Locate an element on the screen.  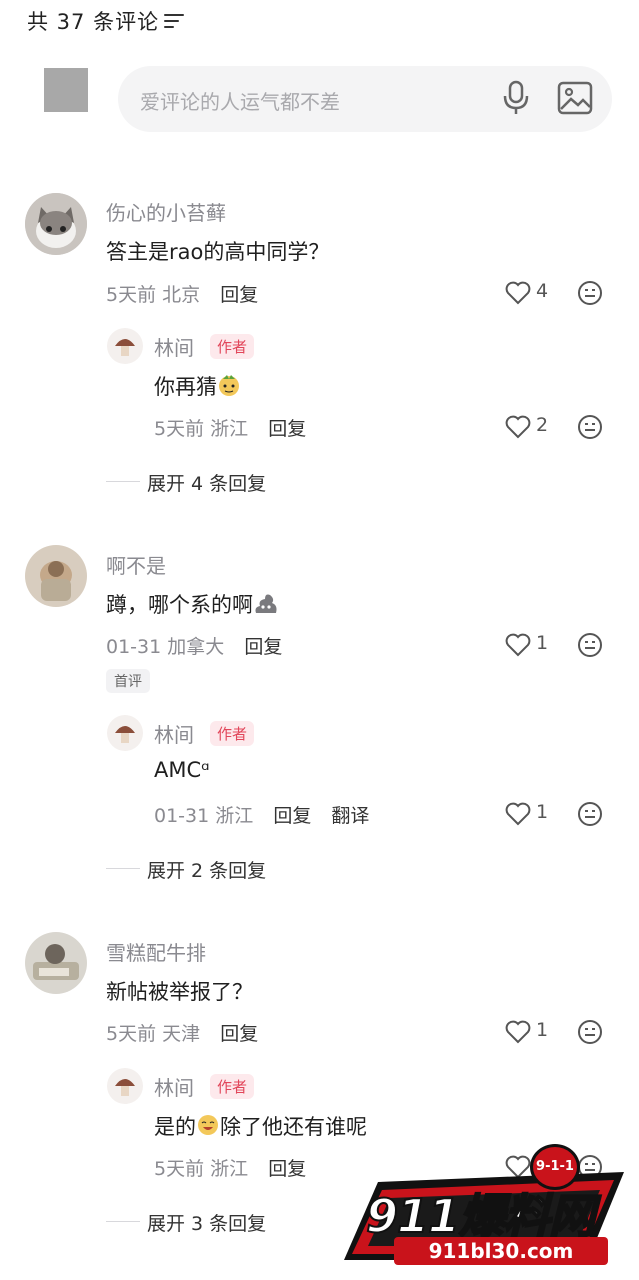
comment-input-placeholder: 爱评论的人运气都不差 is located at coordinates (240, 102).